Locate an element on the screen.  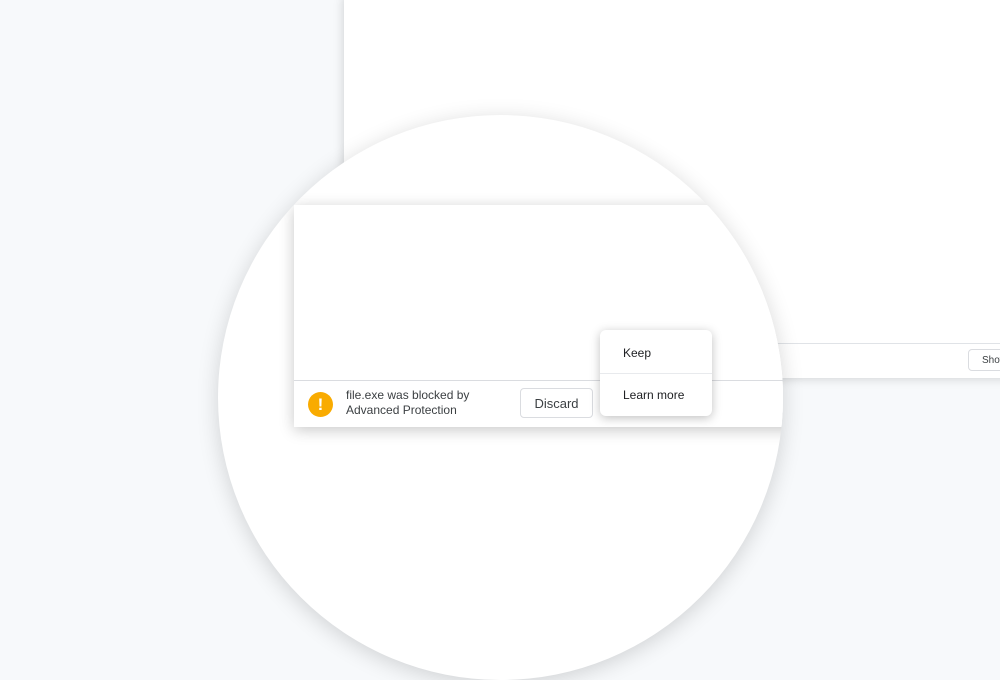
menu-item-learn-more: Learn more is located at coordinates (656, 395).